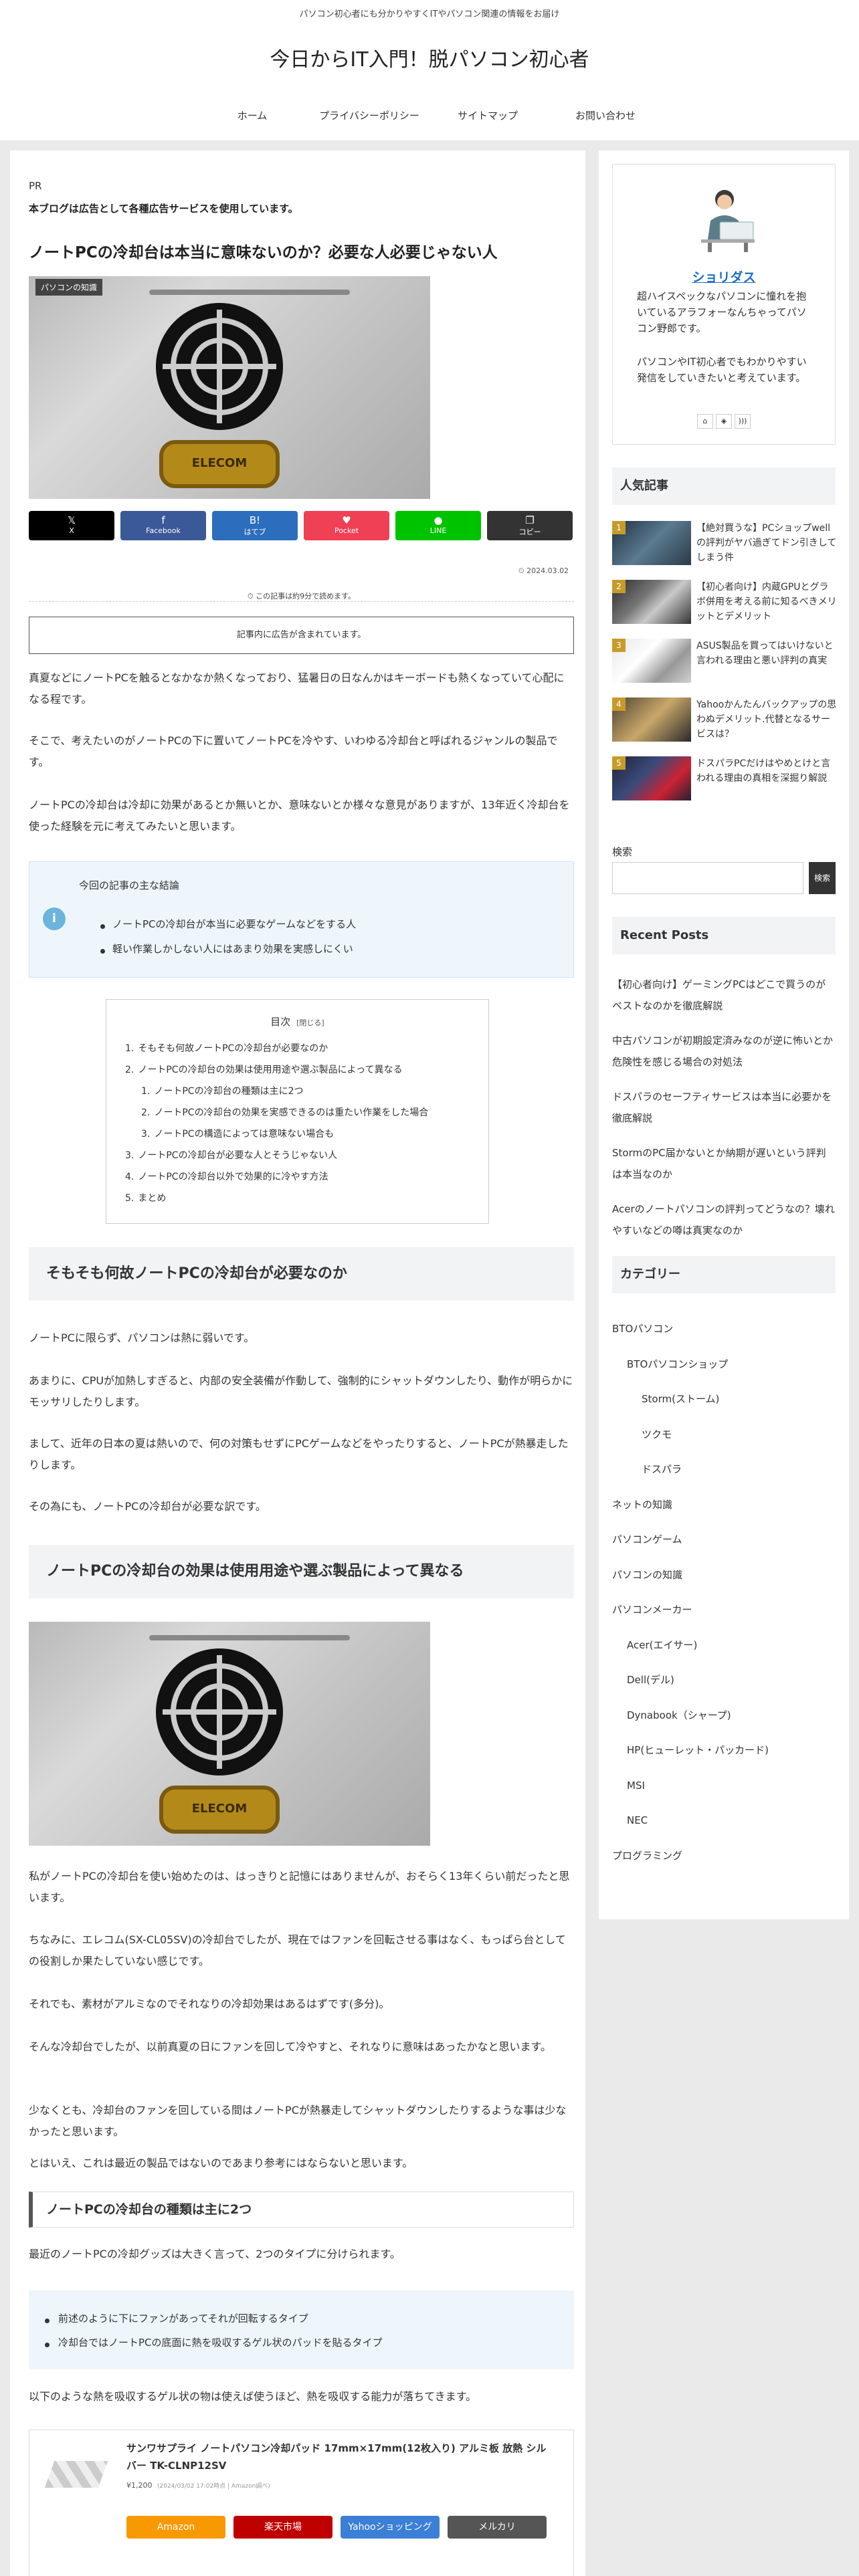 Image resolution: width=859 pixels, height=2576 pixels. What do you see at coordinates (767, 543) in the screenshot?
I see `popular-post-title: 【絶対買うな】PCショップwellの評判がヤバ過ぎてドン引きしてしまう件` at bounding box center [767, 543].